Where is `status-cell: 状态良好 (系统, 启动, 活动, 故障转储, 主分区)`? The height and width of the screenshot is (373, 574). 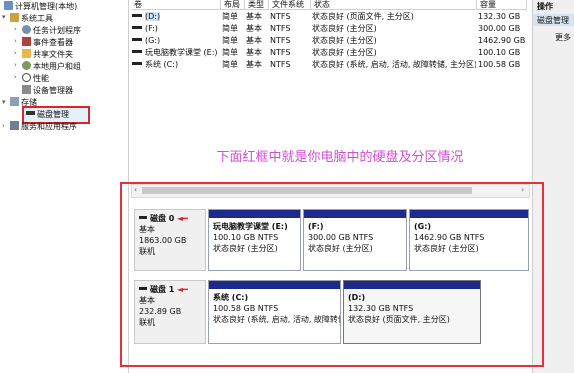
status-cell: 状态良好 (系统, 启动, 活动, 故障转储, 主分区) is located at coordinates (394, 64).